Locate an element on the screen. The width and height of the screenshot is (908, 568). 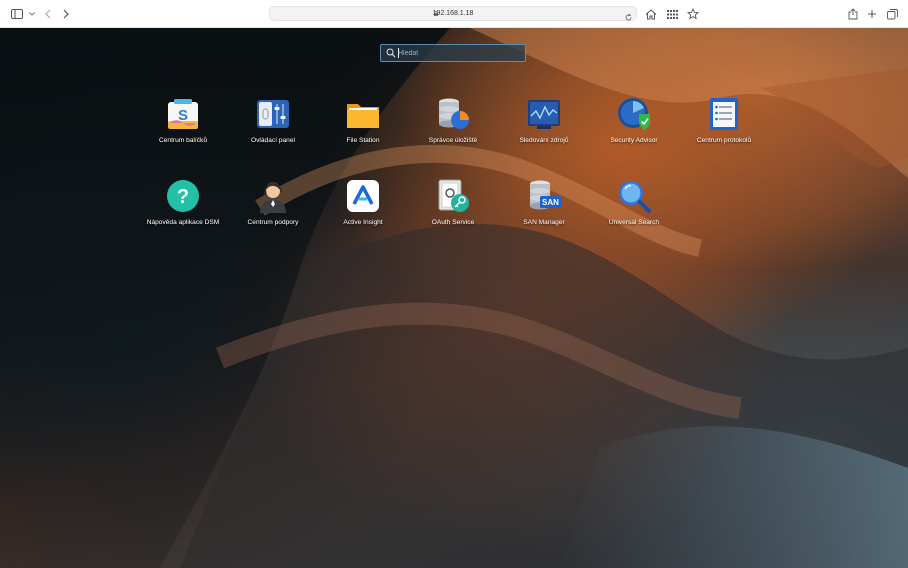
app-oauth-service: OAuth Service is located at coordinates (453, 203).